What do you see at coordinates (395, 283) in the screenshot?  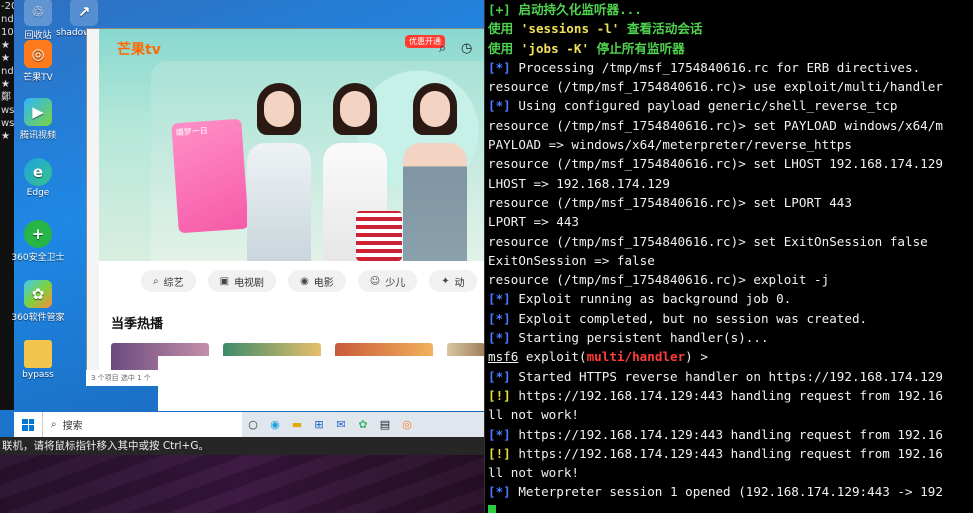 I see `category-label: 少儿` at bounding box center [395, 283].